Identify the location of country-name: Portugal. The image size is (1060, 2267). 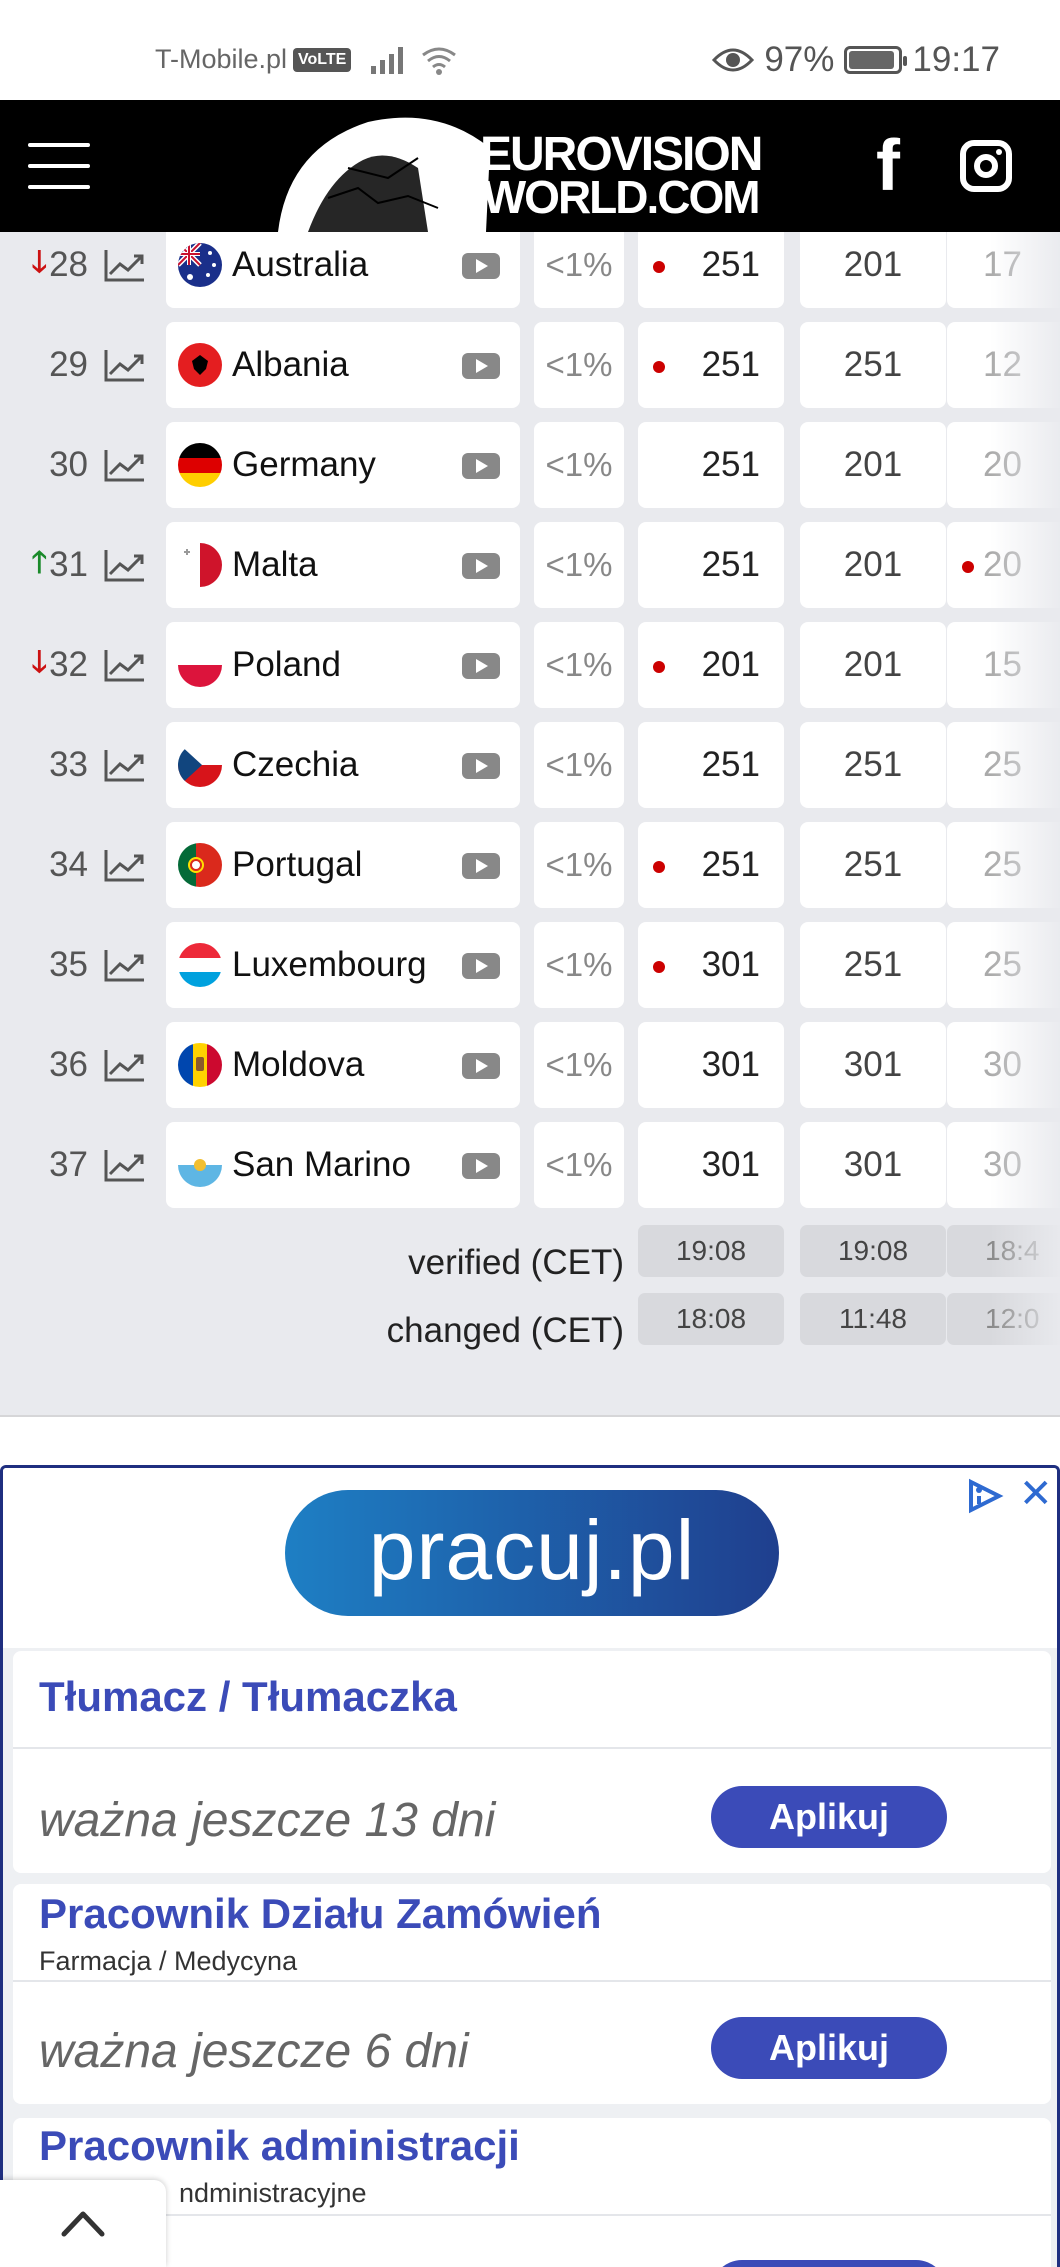
(297, 865).